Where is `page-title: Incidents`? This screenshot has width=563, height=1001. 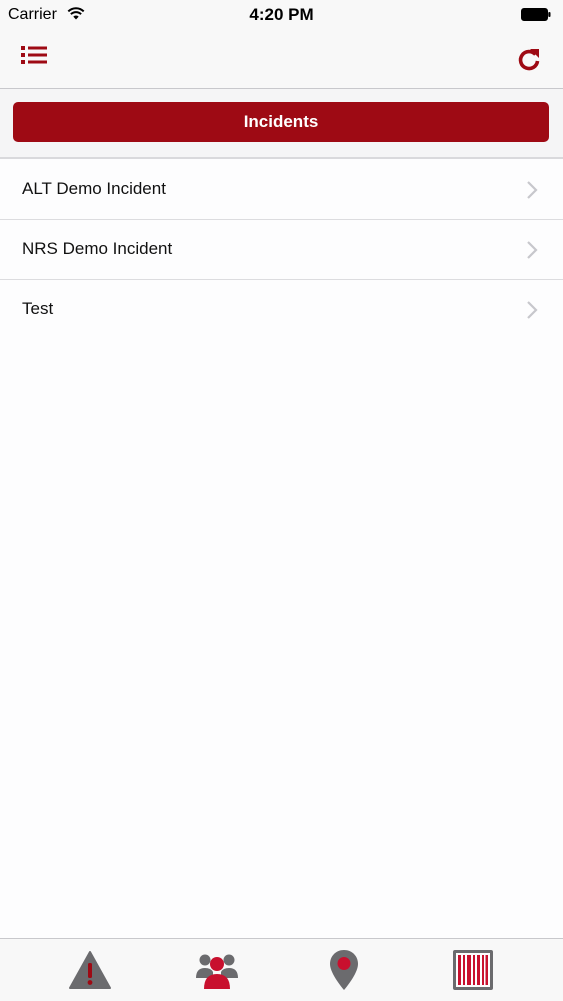 page-title: Incidents is located at coordinates (281, 122).